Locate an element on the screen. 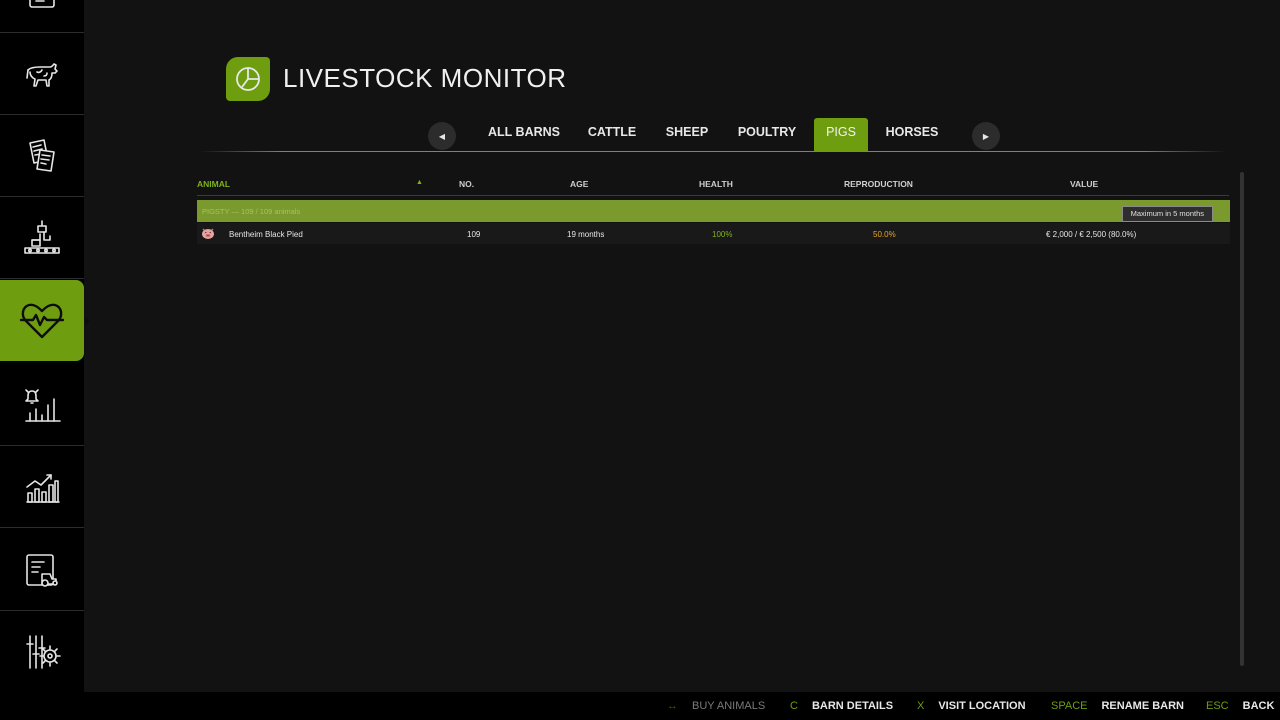 The height and width of the screenshot is (720, 1280). production-icon is located at coordinates (42, 236).